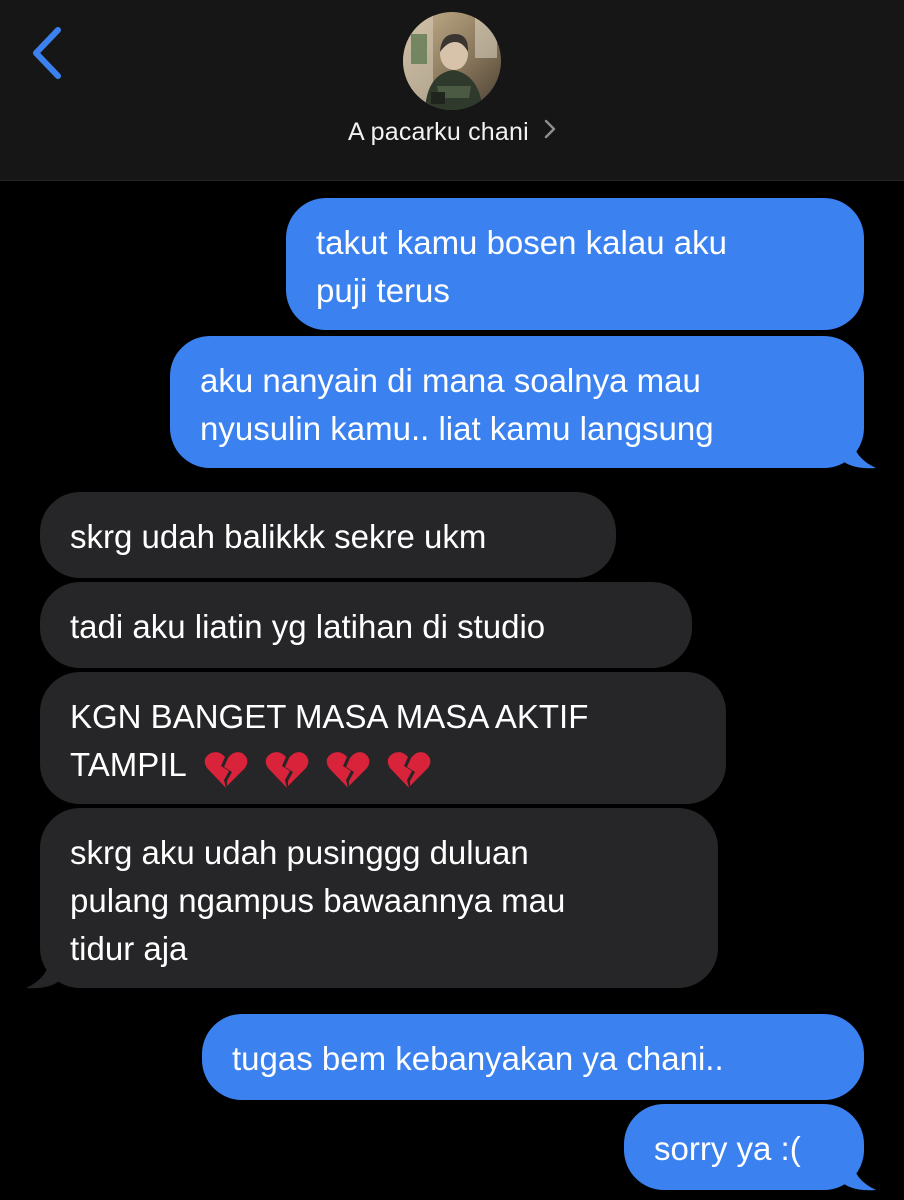  What do you see at coordinates (128, 764) in the screenshot?
I see `message-line: TAMPIL` at bounding box center [128, 764].